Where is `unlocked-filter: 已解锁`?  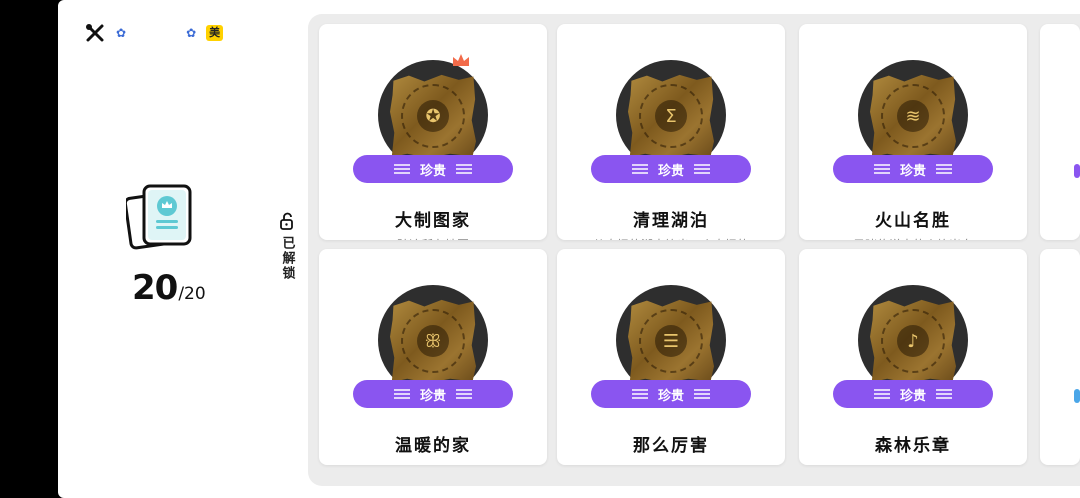
unlocked-filter: 已解锁 is located at coordinates (287, 246).